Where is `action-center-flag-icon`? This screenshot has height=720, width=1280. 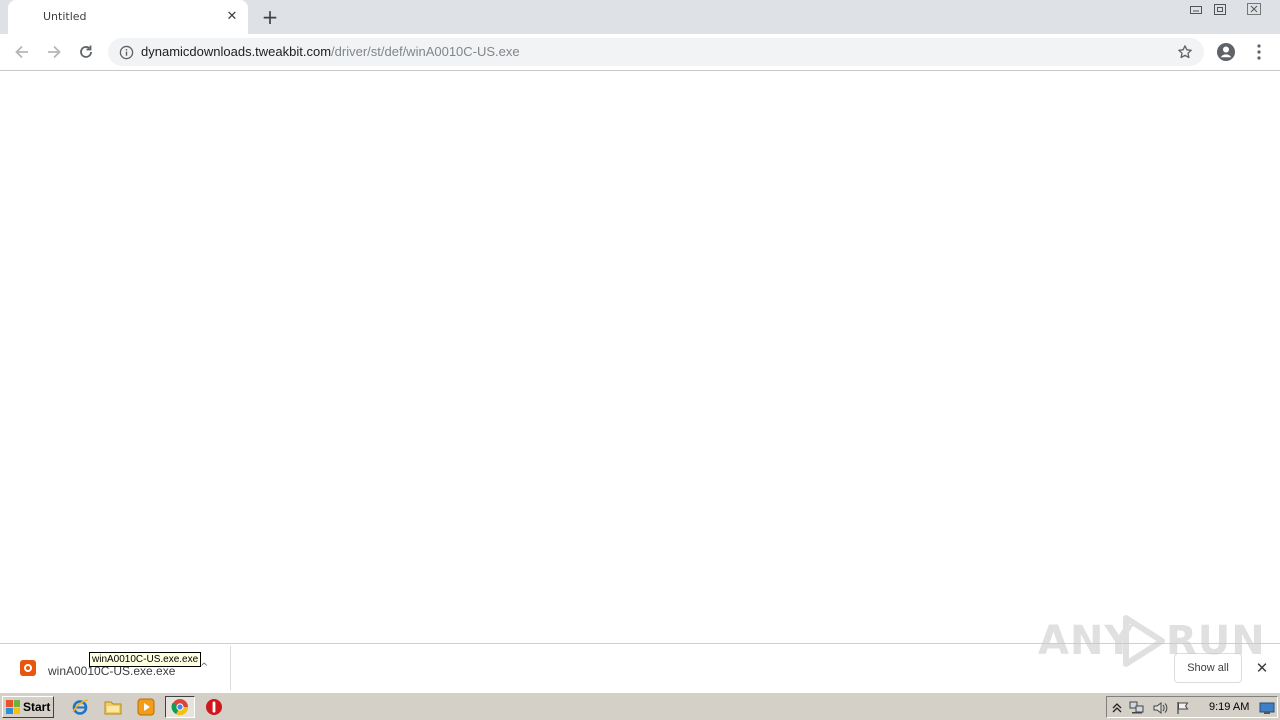 action-center-flag-icon is located at coordinates (1183, 708).